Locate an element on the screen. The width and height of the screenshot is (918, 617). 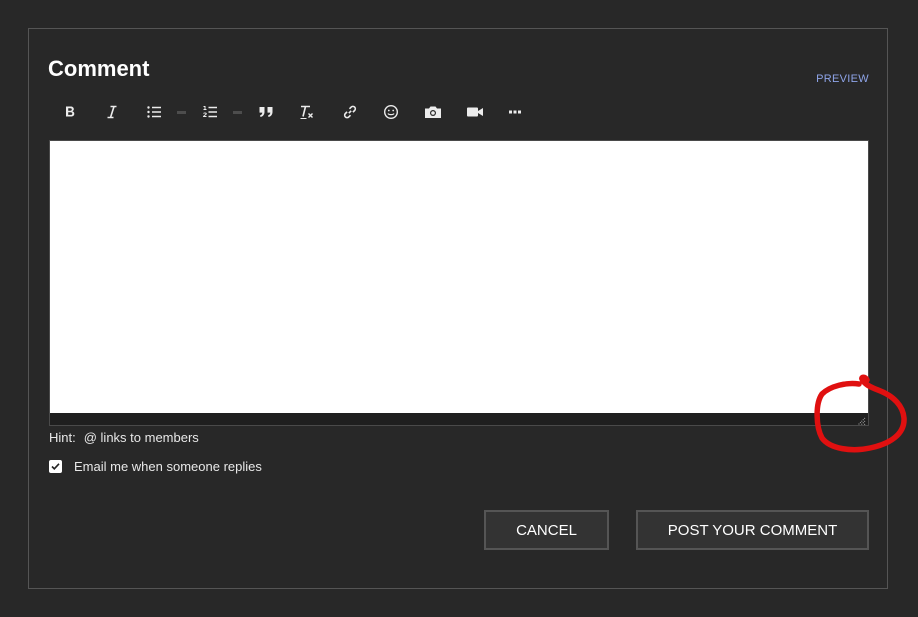
link-icon is located at coordinates (350, 112).